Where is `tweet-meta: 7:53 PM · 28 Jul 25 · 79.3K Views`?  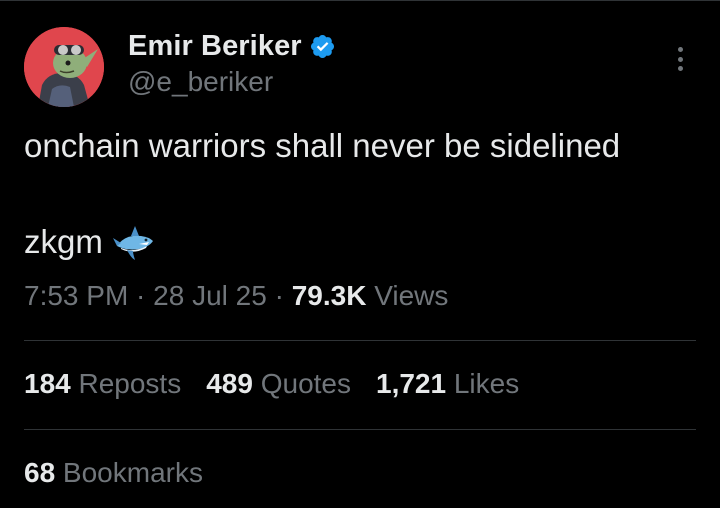 tweet-meta: 7:53 PM · 28 Jul 25 · 79.3K Views is located at coordinates (236, 296).